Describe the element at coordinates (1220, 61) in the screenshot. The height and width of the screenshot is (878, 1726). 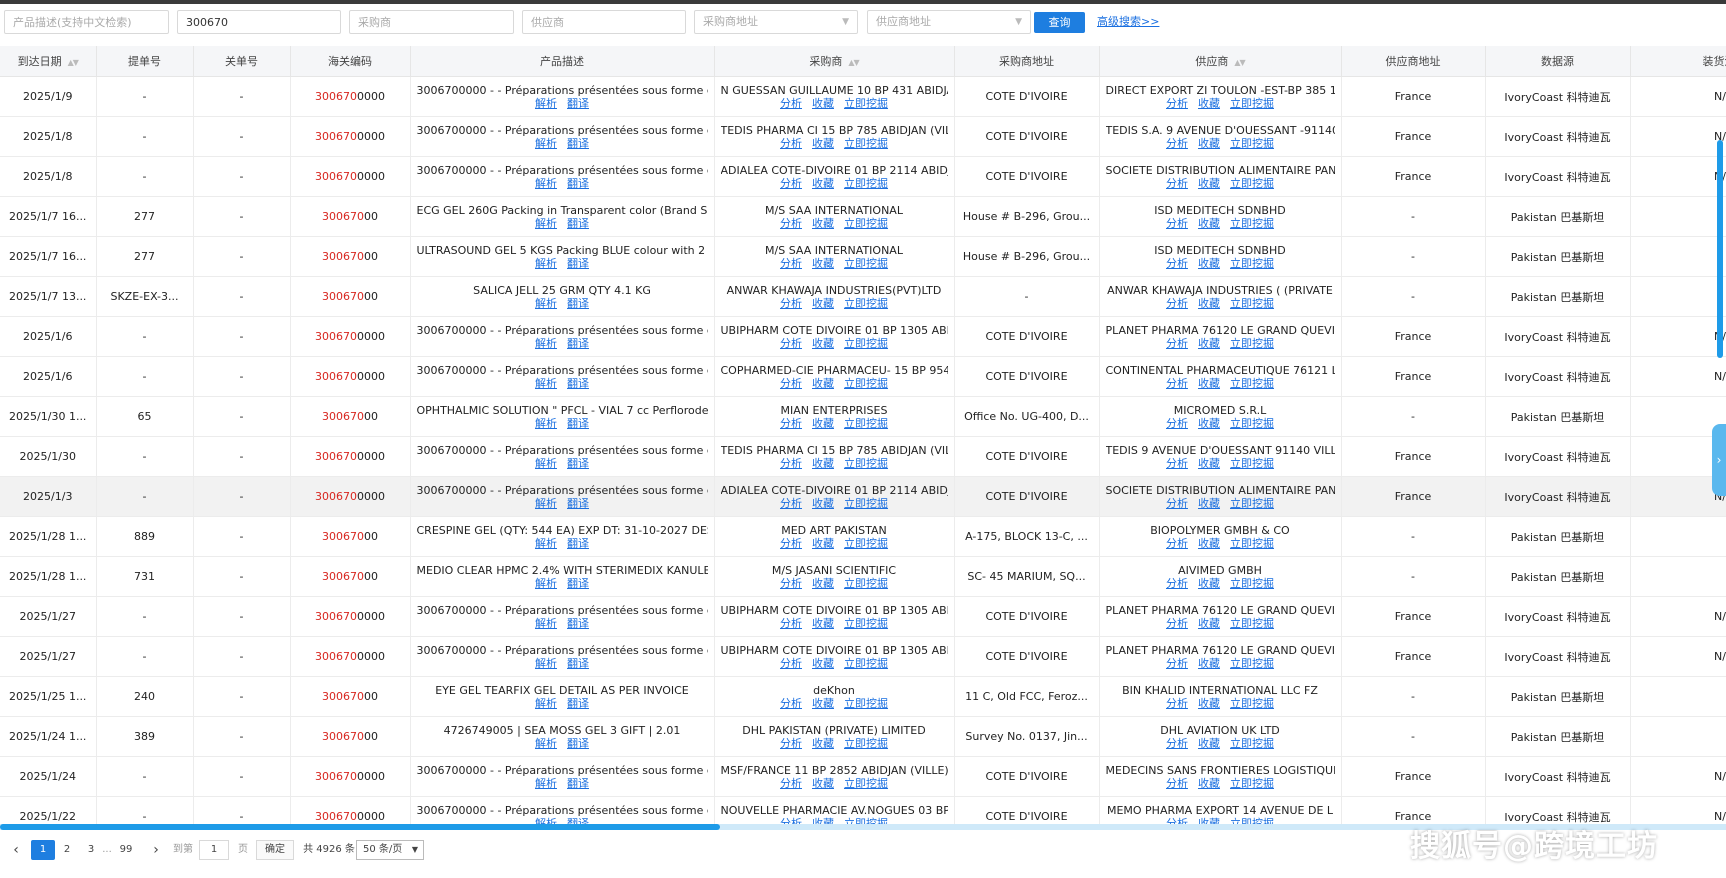
I see `col-header-supplier: 供应商 ▲▼` at that location.